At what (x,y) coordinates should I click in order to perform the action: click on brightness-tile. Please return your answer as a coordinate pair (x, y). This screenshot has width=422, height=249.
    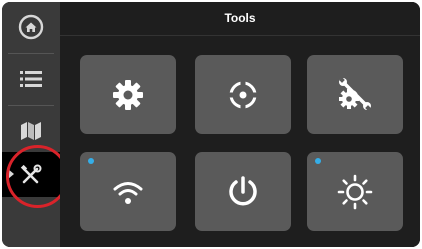
    Looking at the image, I should click on (355, 191).